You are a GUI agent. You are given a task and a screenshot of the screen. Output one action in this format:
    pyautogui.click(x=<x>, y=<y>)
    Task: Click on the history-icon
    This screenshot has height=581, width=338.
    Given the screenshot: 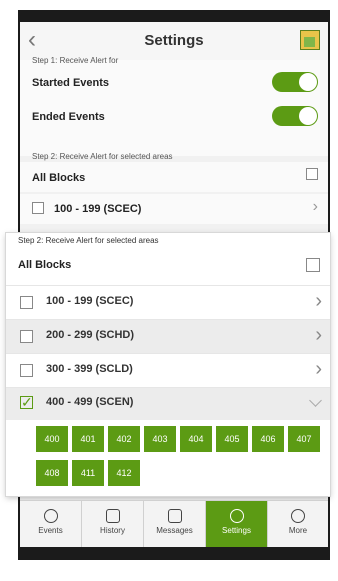 What is the action you would take?
    pyautogui.click(x=112, y=516)
    